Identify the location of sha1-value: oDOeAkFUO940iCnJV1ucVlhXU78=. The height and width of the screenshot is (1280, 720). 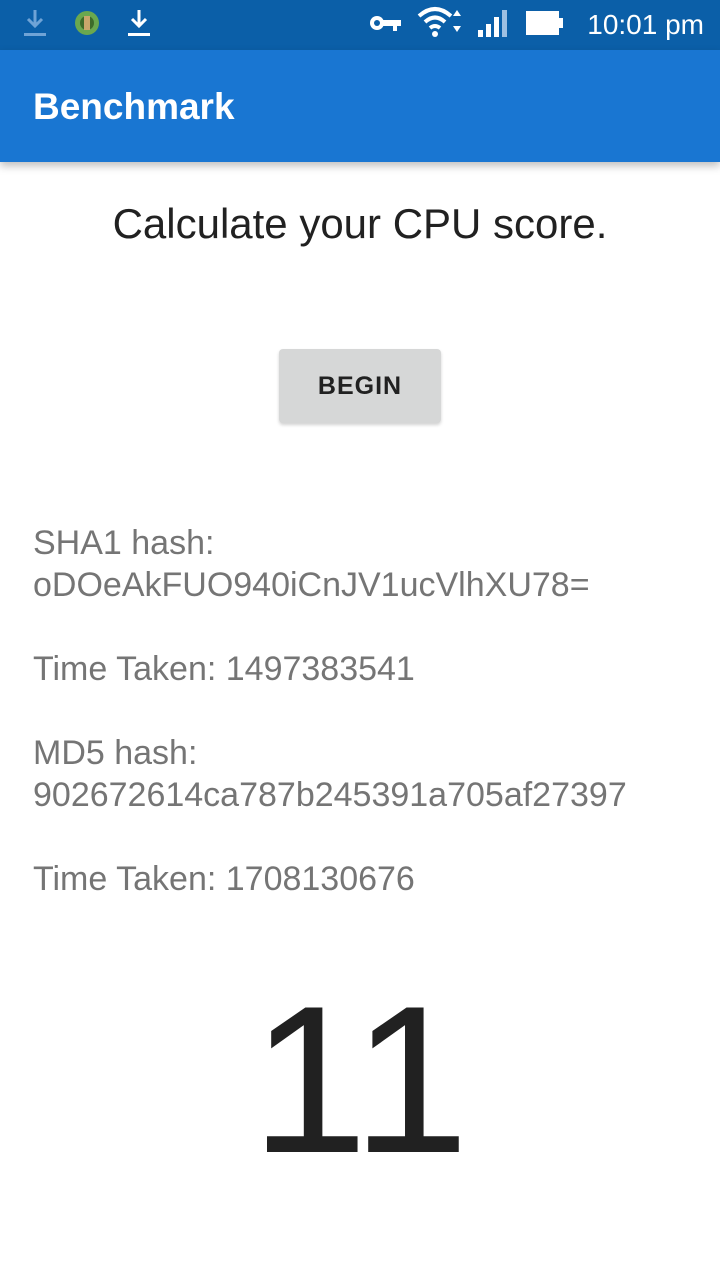
(311, 585).